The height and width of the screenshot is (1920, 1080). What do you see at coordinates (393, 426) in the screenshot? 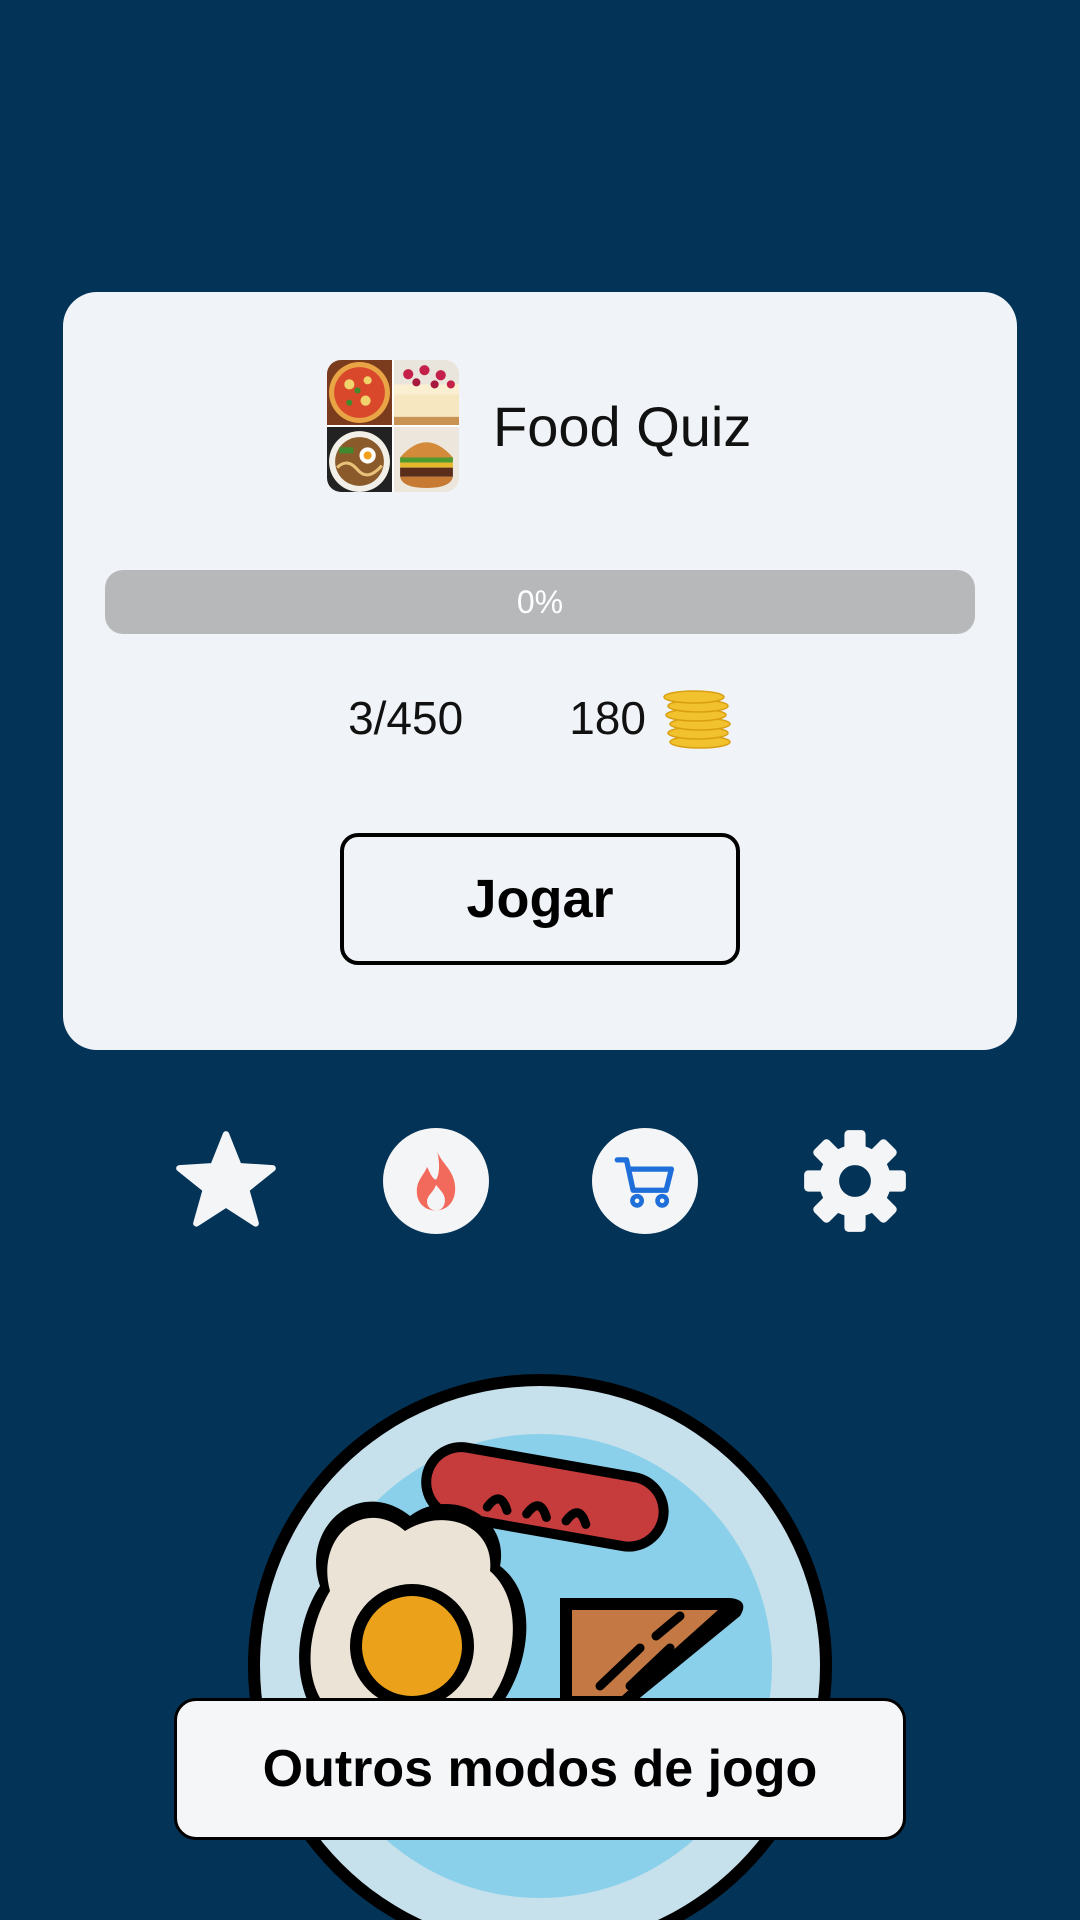
I see `quiz-thumbnail` at bounding box center [393, 426].